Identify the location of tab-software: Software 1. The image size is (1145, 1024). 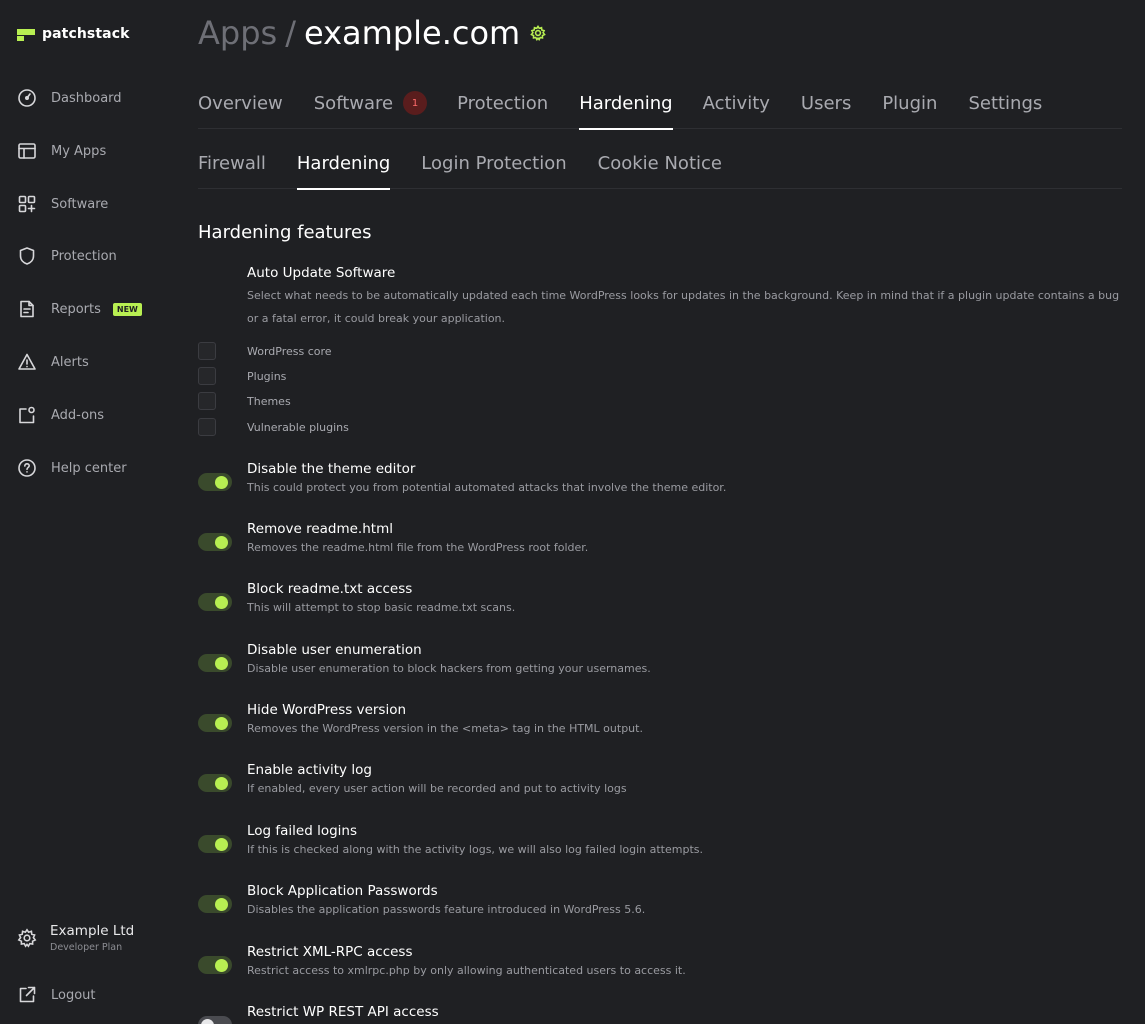
(370, 110).